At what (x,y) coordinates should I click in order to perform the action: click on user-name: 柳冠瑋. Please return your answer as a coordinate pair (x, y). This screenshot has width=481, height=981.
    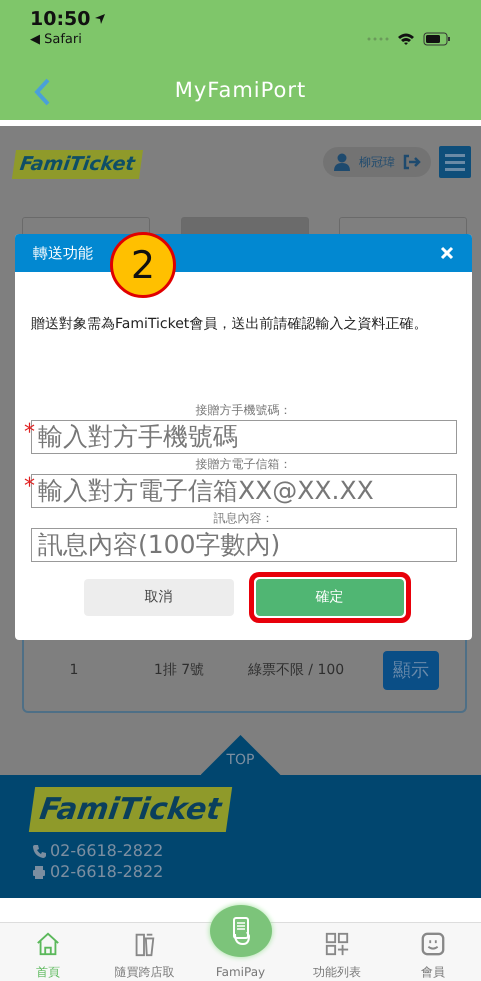
    Looking at the image, I should click on (377, 162).